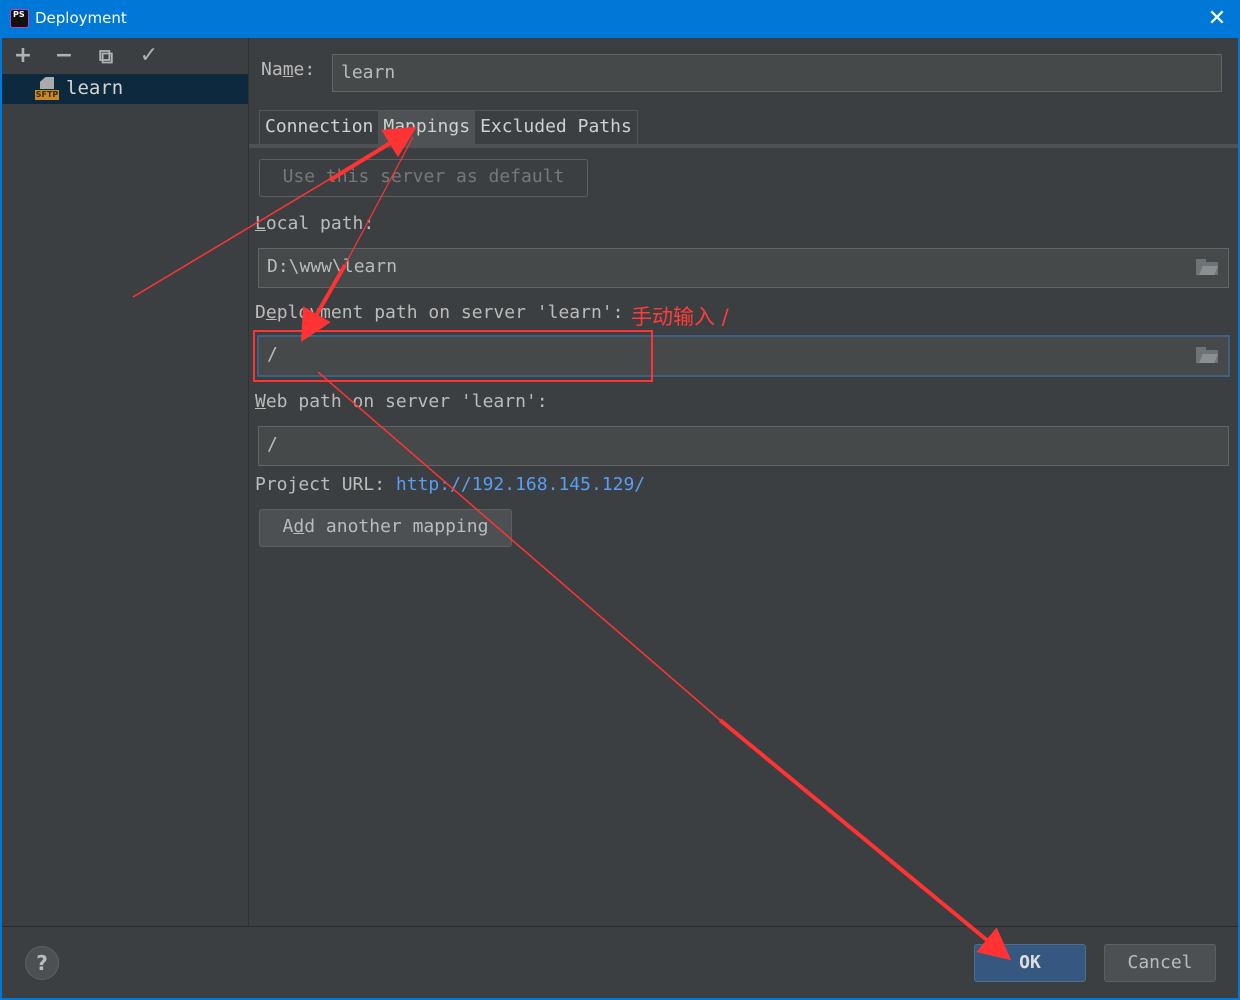 The width and height of the screenshot is (1240, 1000). Describe the element at coordinates (95, 88) in the screenshot. I see `server-name: learn` at that location.